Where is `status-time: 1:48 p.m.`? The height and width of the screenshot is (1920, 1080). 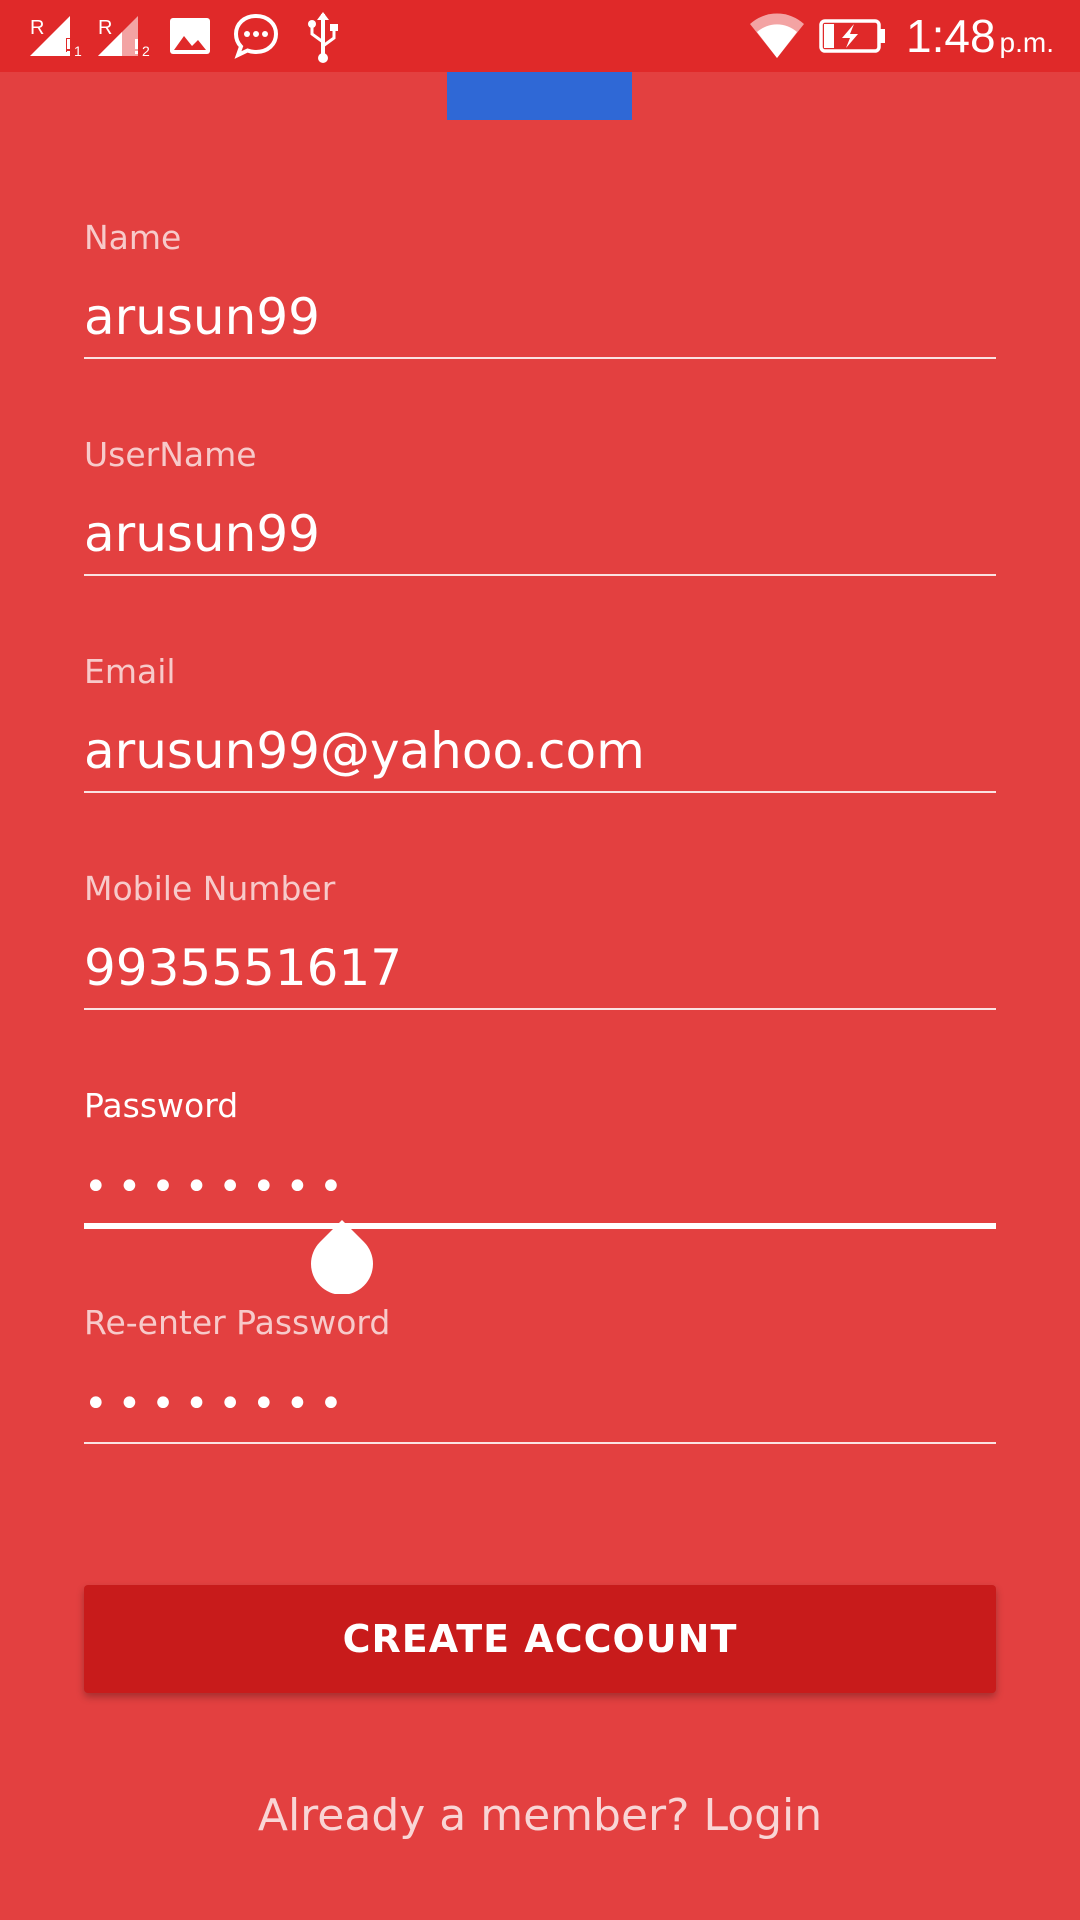
status-time: 1:48 p.m. is located at coordinates (980, 36).